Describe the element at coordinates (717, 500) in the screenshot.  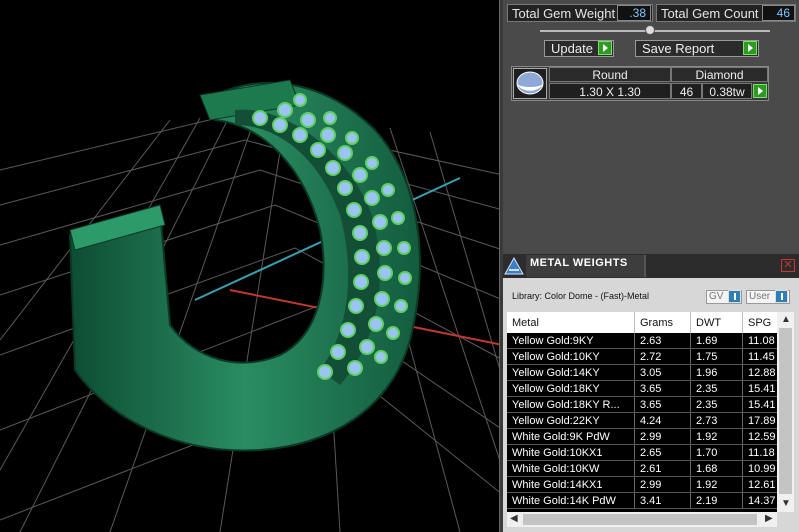
I see `cell-dwt: 2.19` at that location.